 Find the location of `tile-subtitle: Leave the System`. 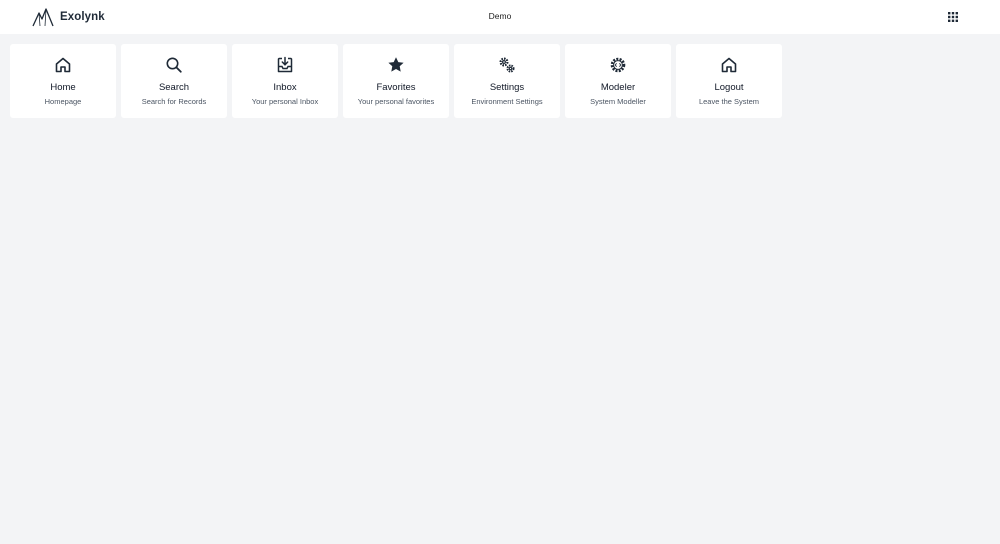

tile-subtitle: Leave the System is located at coordinates (729, 101).